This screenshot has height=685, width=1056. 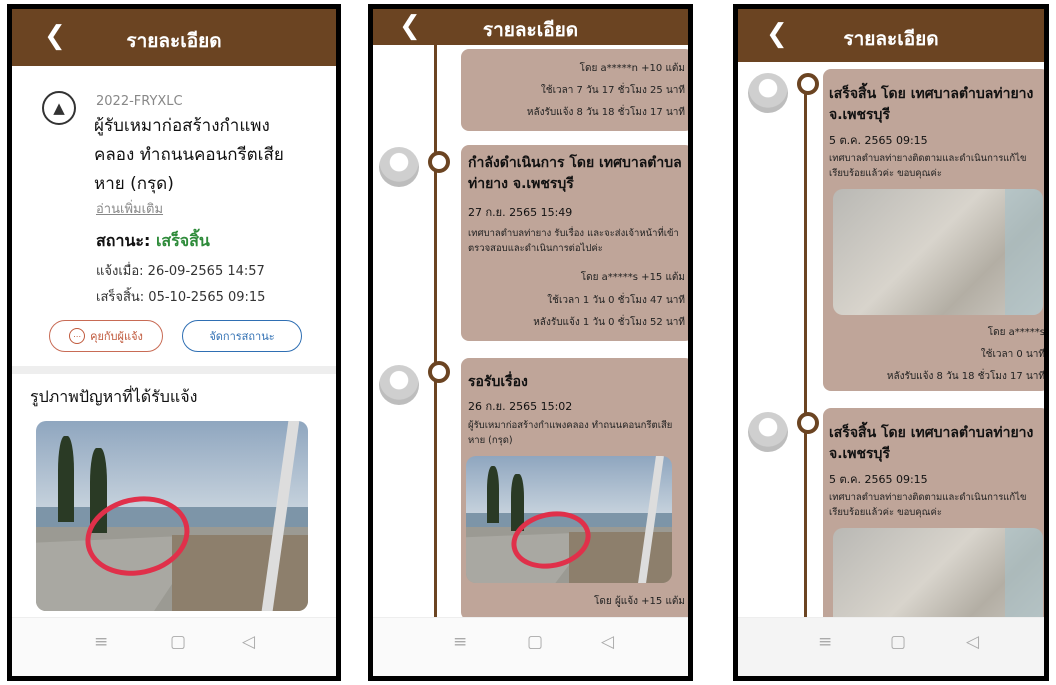 I want to click on card-by: โดย a*****s, so click(x=1016, y=332).